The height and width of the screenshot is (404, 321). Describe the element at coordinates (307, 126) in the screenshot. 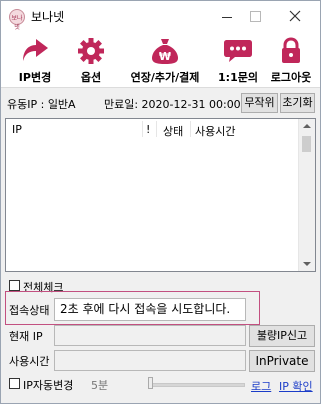

I see `scroll-up-icon` at that location.